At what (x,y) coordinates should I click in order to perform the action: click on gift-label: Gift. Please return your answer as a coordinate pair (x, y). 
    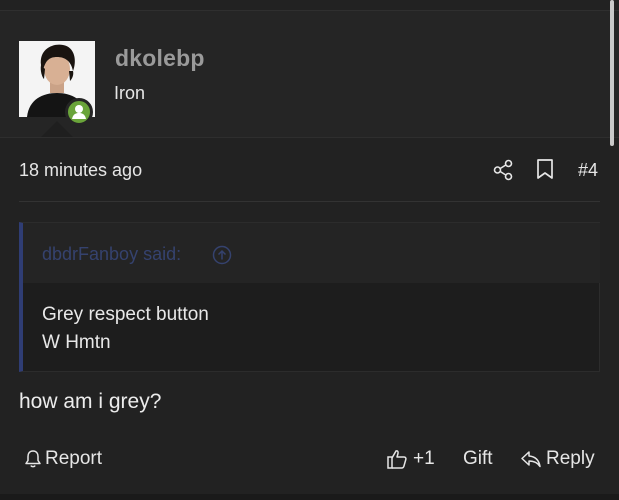
    Looking at the image, I should click on (478, 458).